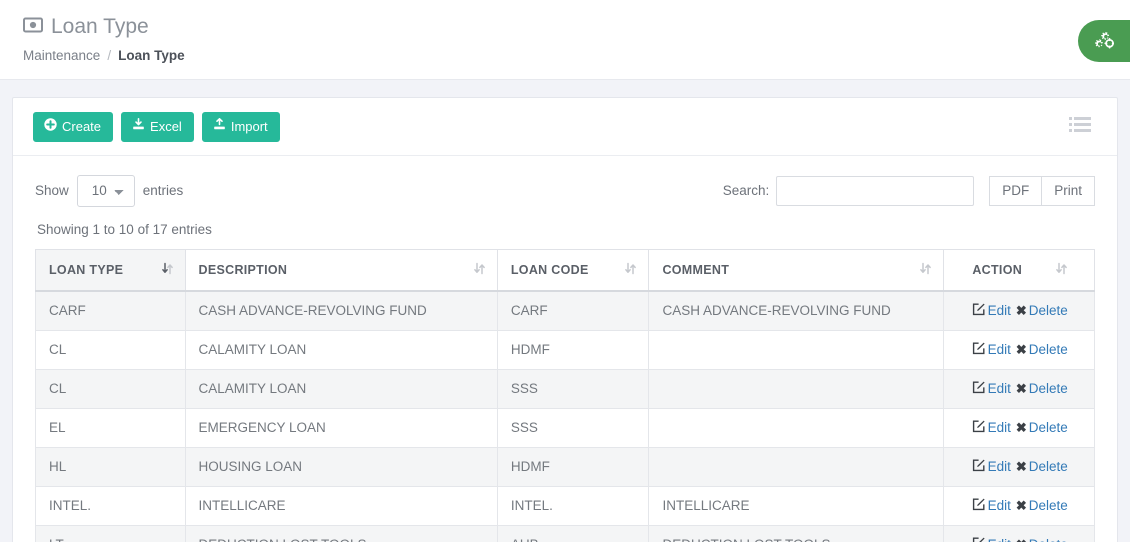  I want to click on datatable-search-control: Search:, so click(848, 190).